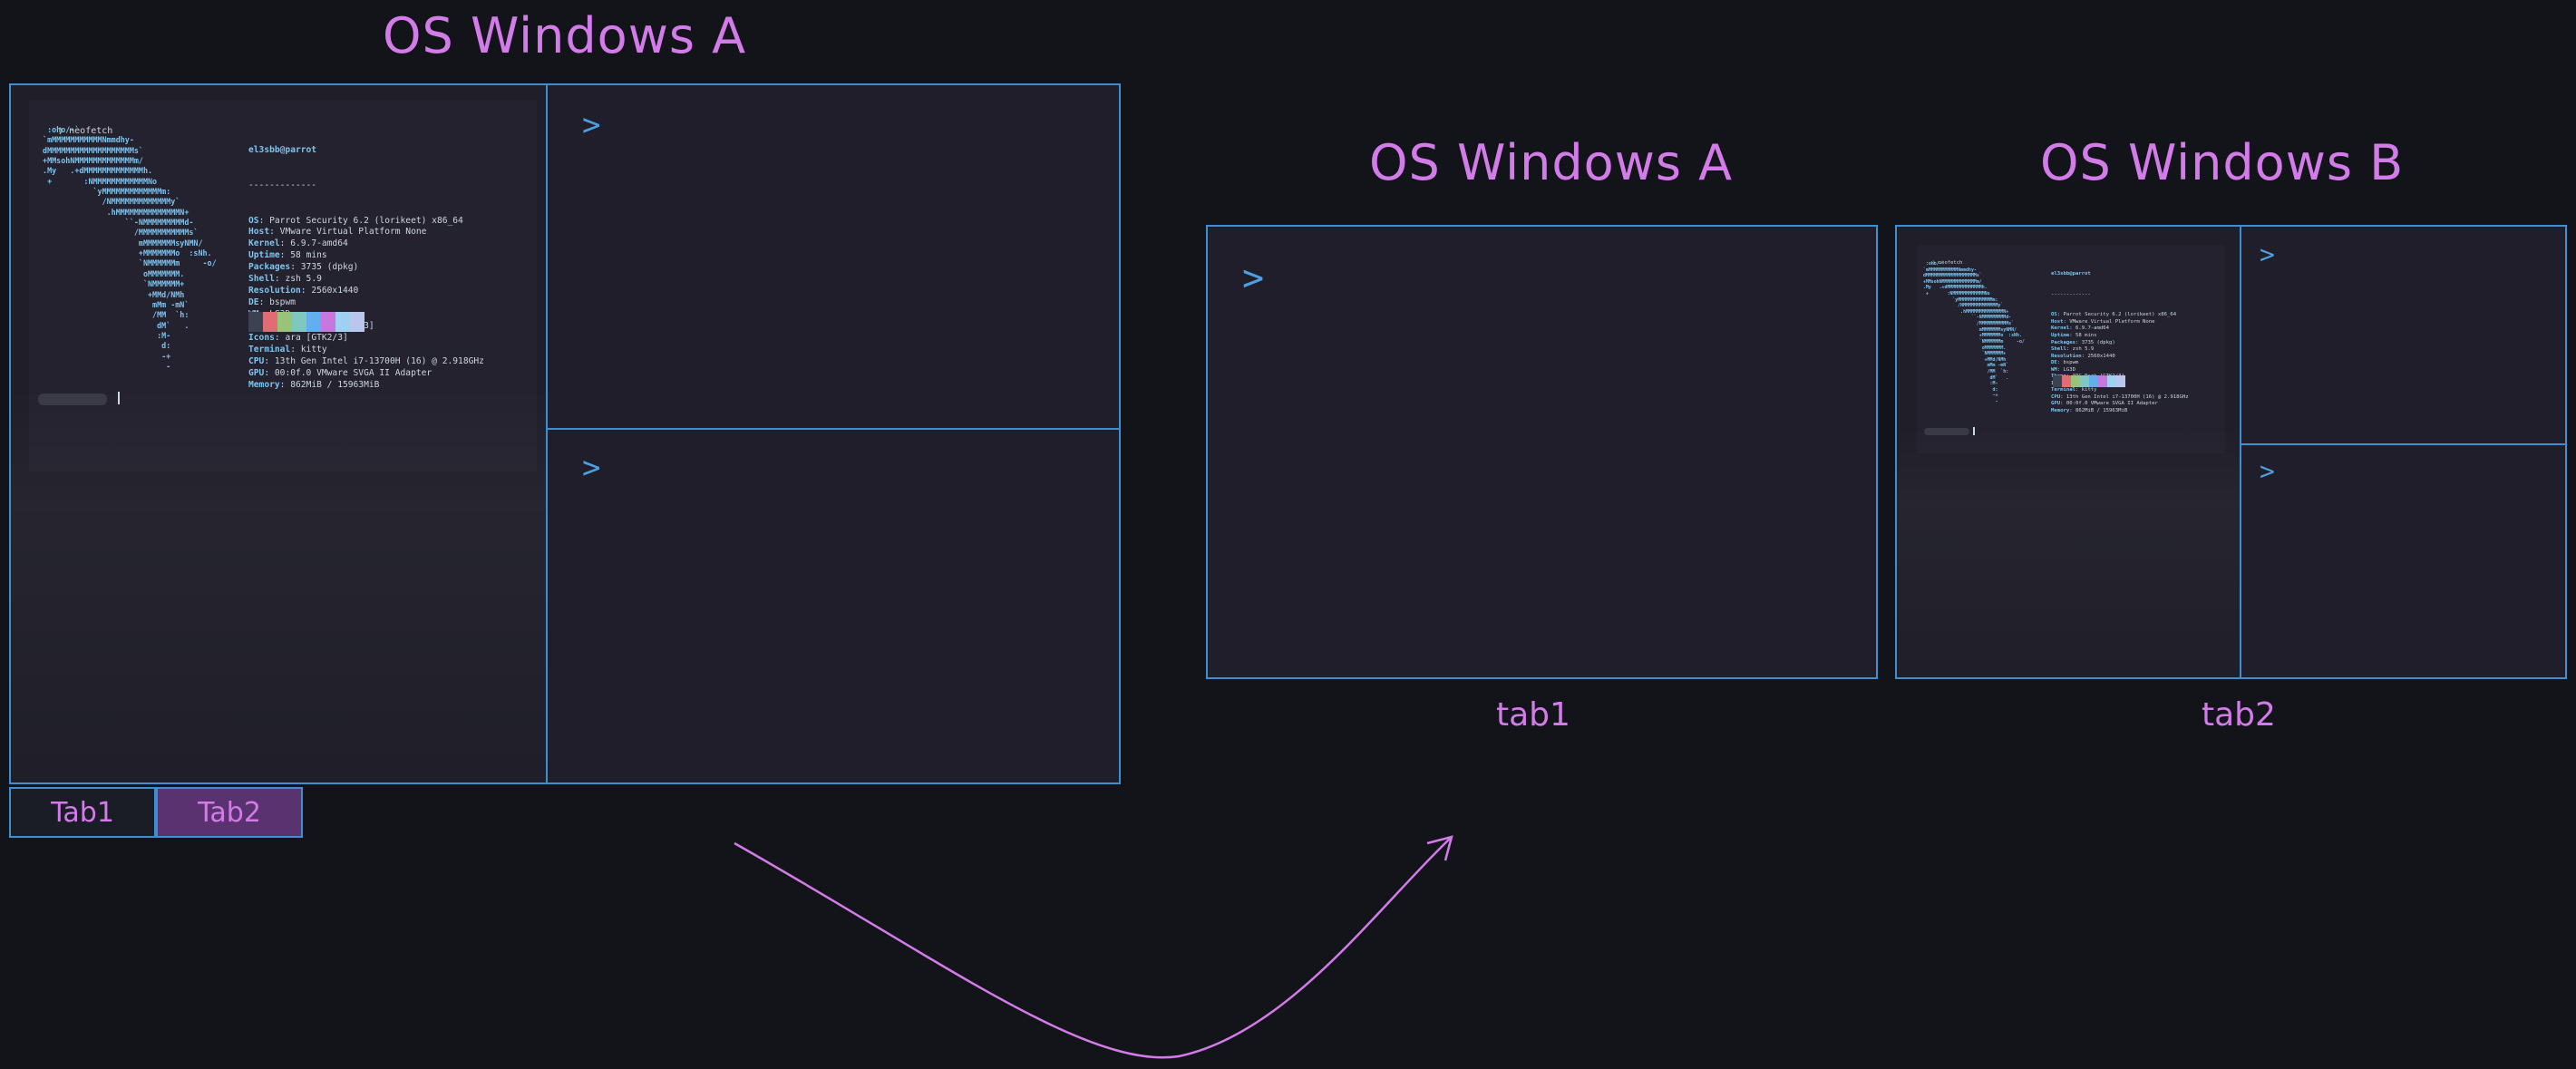  What do you see at coordinates (1959, 402) in the screenshot?
I see `ascii-art-line: -` at bounding box center [1959, 402].